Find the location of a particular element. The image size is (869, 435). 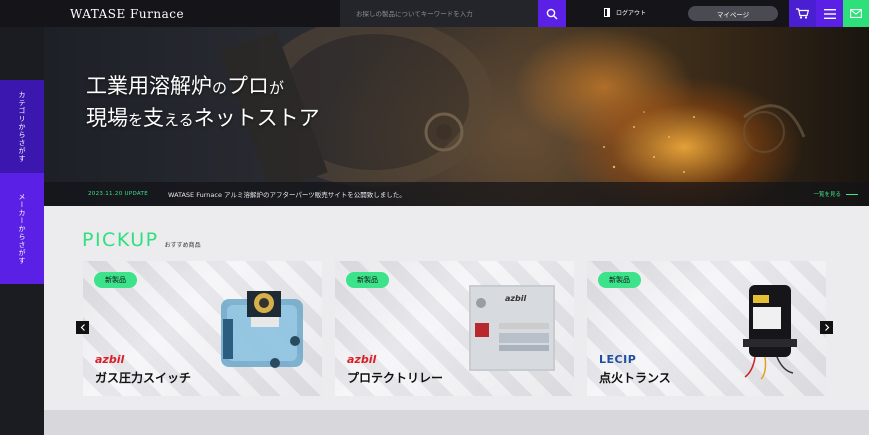

site-logo: WATASE Furnace is located at coordinates (205, 14).